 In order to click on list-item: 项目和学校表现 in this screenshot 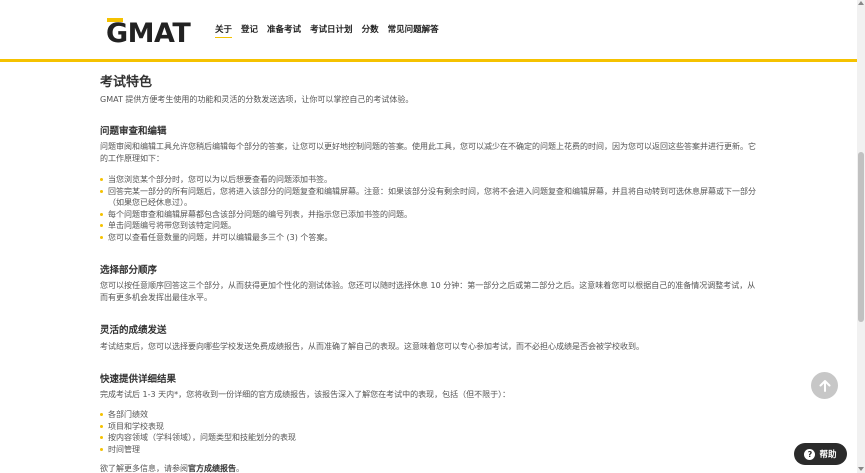, I will do `click(430, 427)`.